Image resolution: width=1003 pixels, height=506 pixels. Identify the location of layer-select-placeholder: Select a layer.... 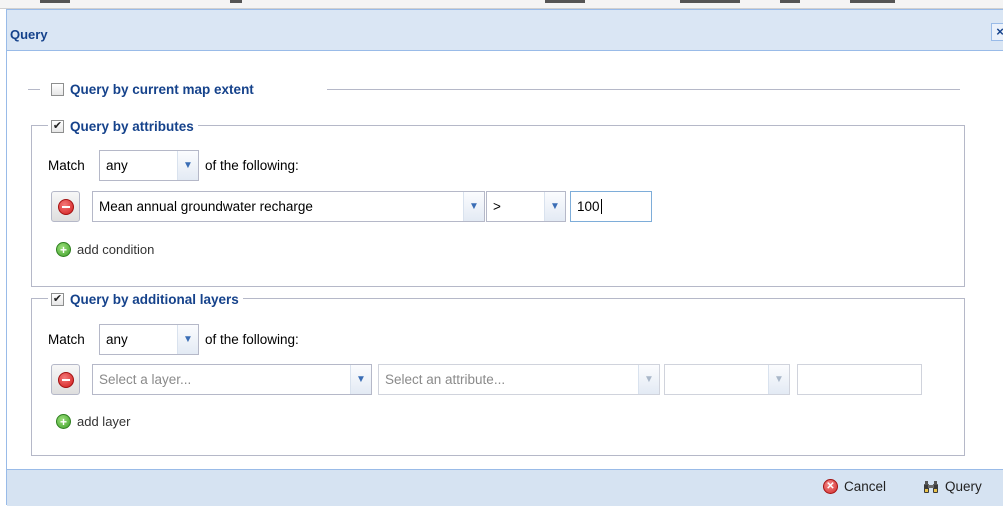
(145, 379).